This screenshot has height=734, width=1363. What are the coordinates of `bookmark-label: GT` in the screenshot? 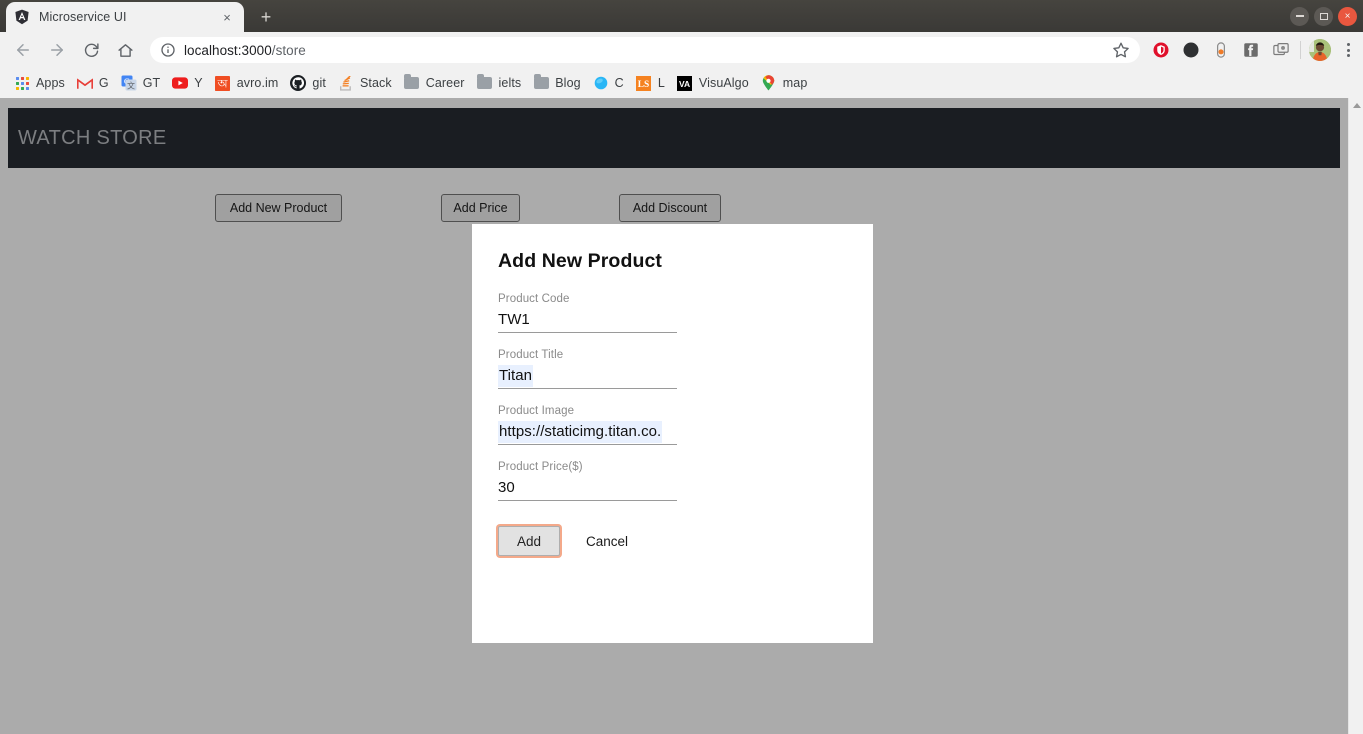 It's located at (151, 83).